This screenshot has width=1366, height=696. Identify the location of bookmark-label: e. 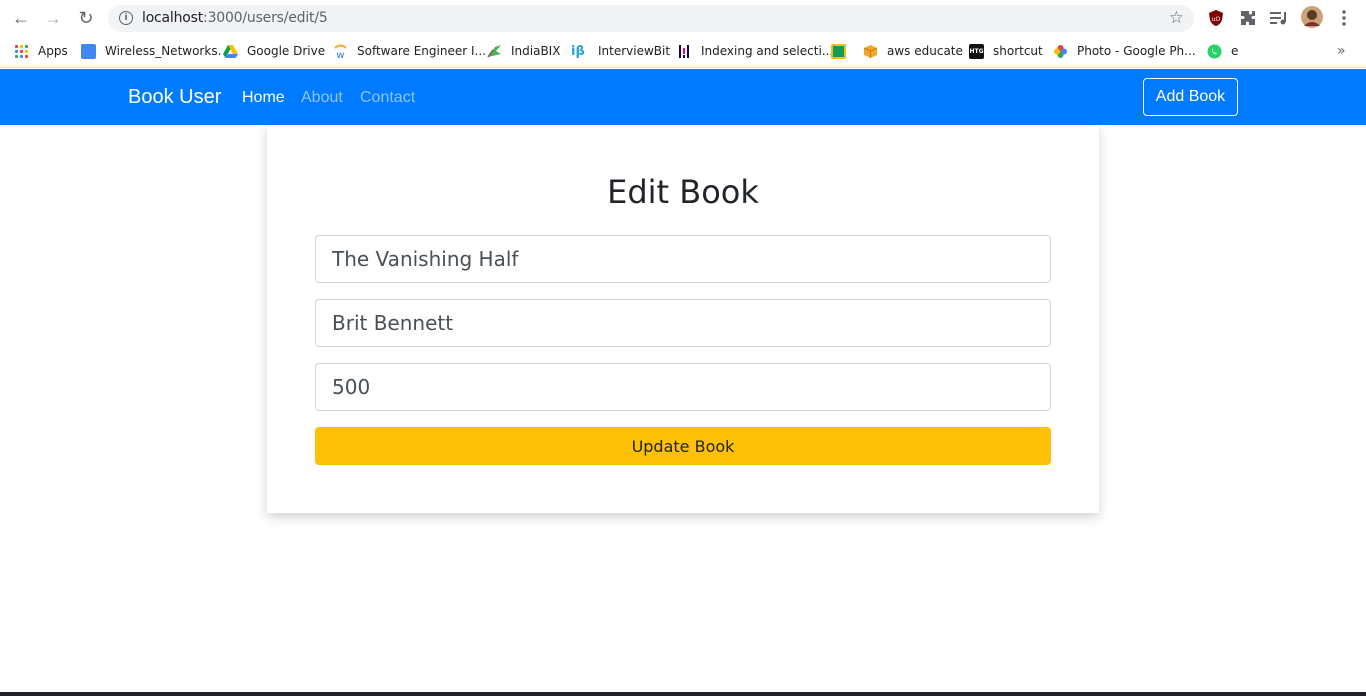
(1235, 51).